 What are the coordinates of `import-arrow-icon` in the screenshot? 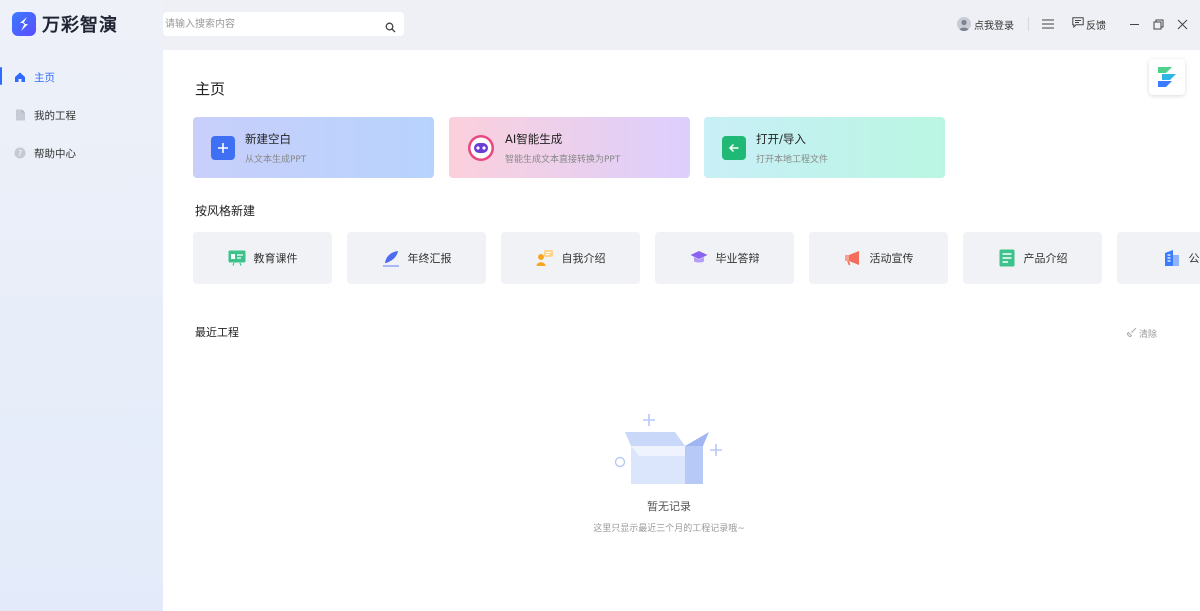 It's located at (734, 147).